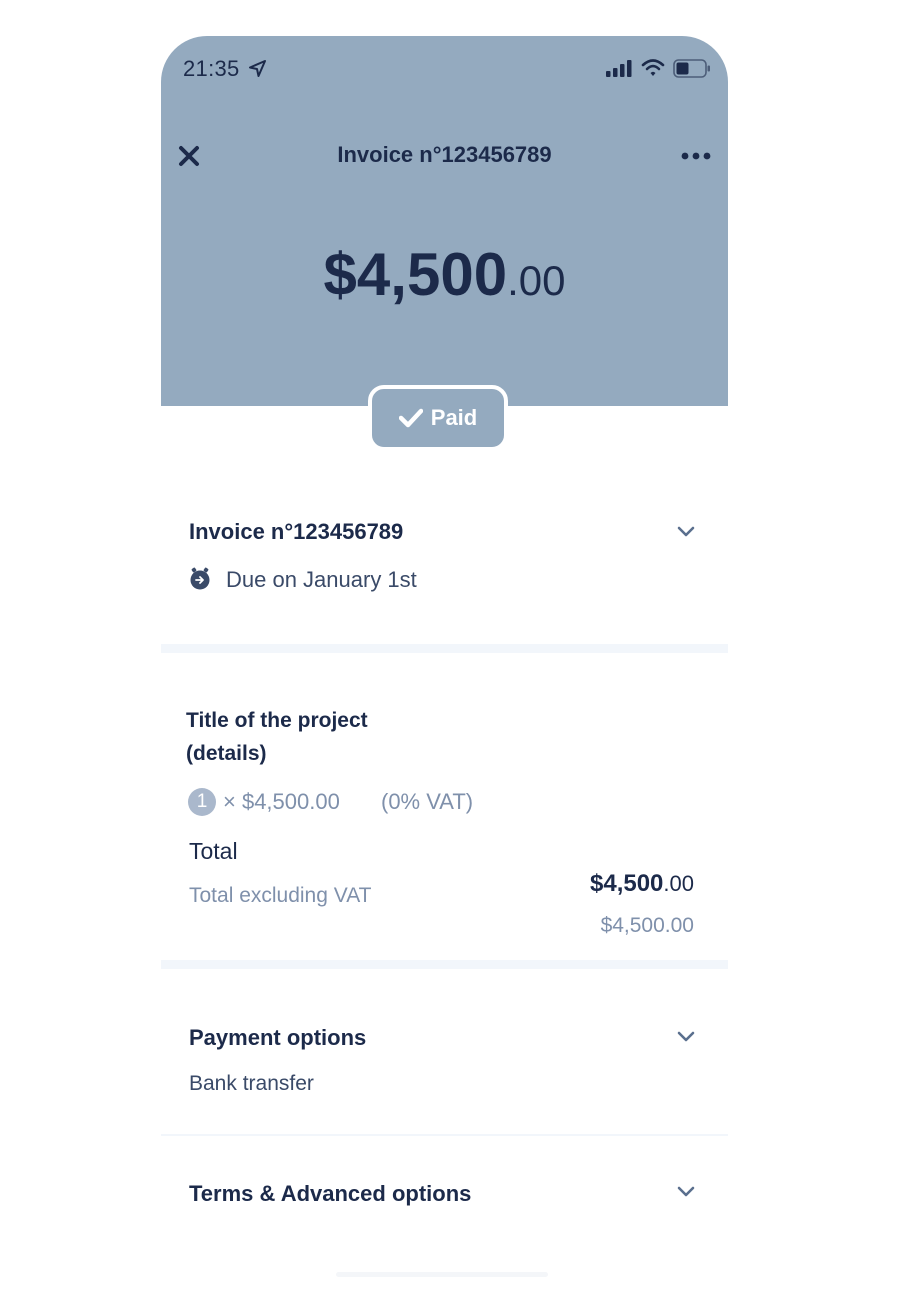 Image resolution: width=904 pixels, height=1300 pixels. I want to click on due-date: Due on January 1st, so click(321, 579).